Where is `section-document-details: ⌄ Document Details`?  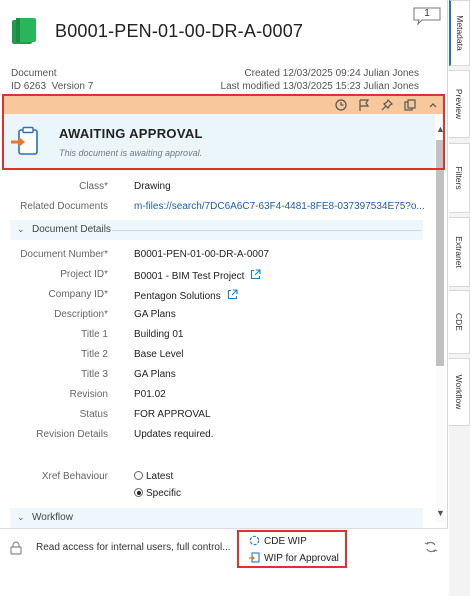 section-document-details: ⌄ Document Details is located at coordinates (216, 230).